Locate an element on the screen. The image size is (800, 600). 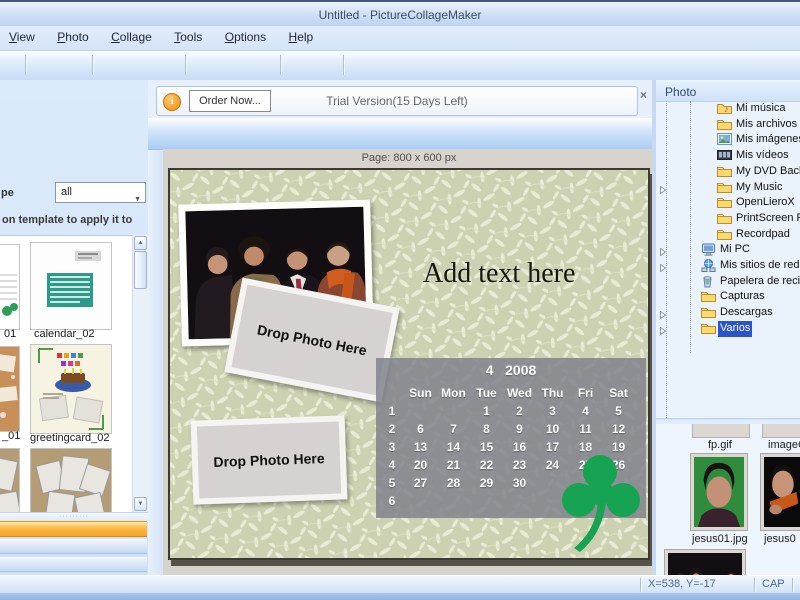
window-title: Untitled - PictureCollageMaker is located at coordinates (400, 15).